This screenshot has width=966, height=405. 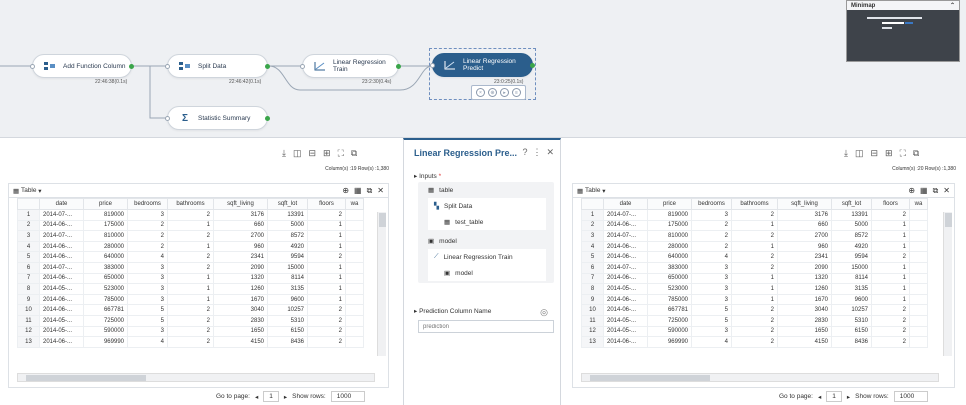 What do you see at coordinates (480, 92) in the screenshot?
I see `stop-icon: ×` at bounding box center [480, 92].